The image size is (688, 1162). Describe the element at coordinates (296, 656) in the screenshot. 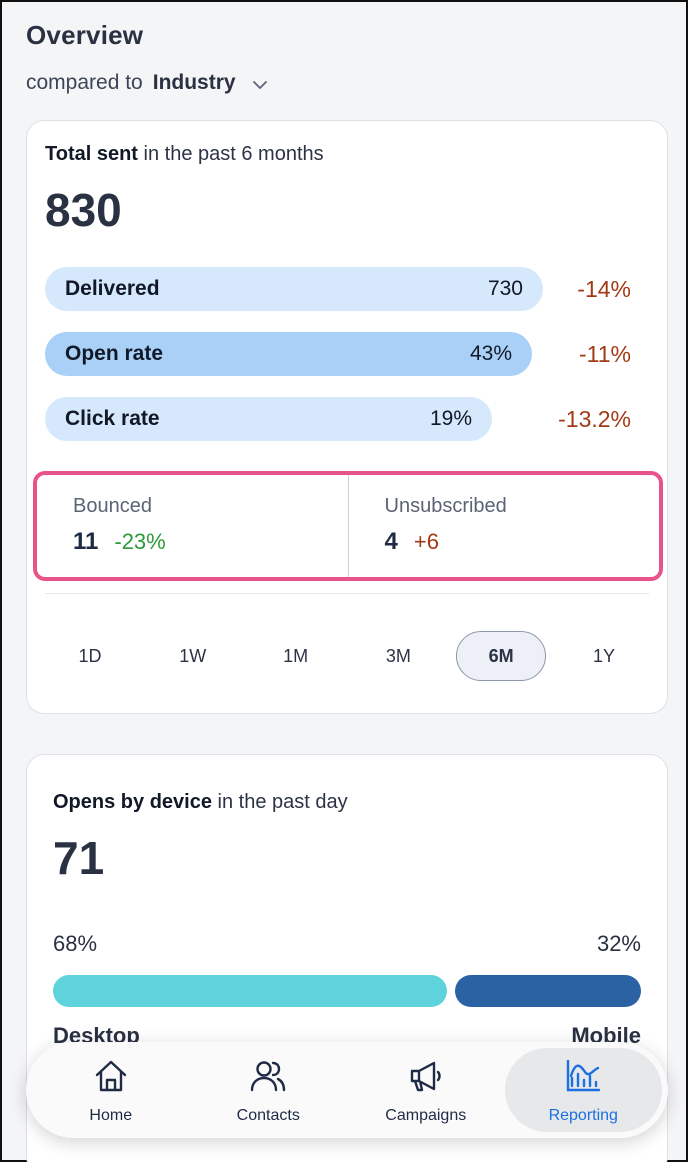

I see `range-1m: 1M` at that location.